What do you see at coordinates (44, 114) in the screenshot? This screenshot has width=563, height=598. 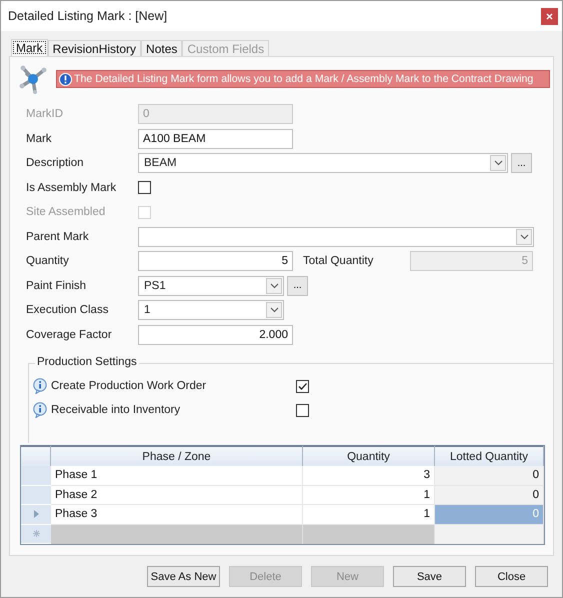 I see `field-label: MarkID` at bounding box center [44, 114].